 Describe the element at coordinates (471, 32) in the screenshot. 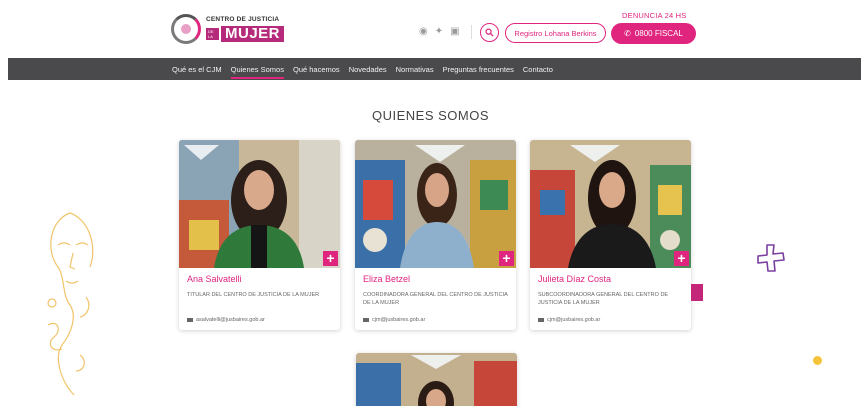

I see `header-divider` at that location.